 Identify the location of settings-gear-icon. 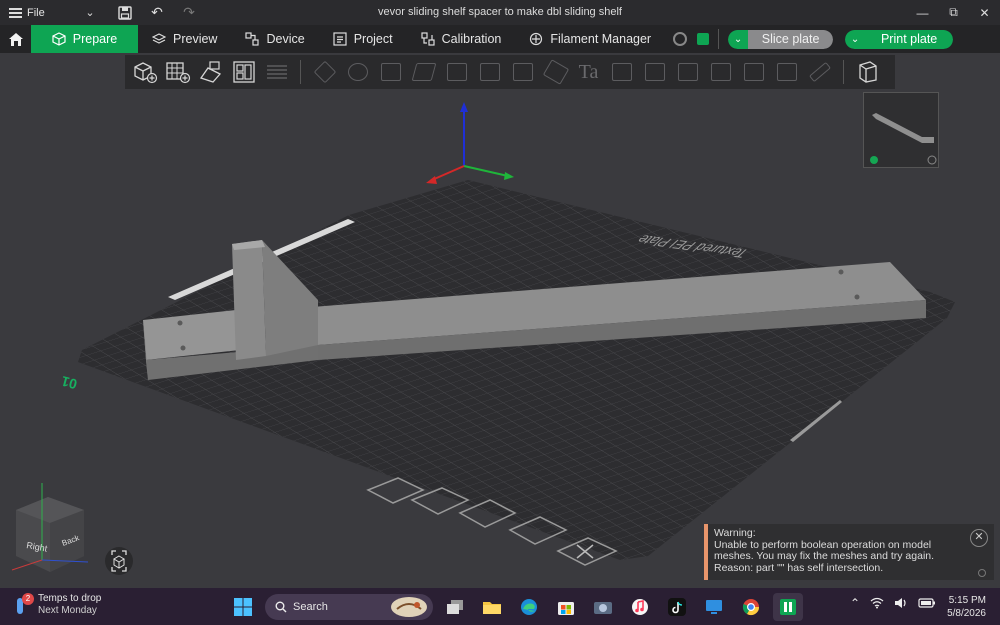
(680, 39).